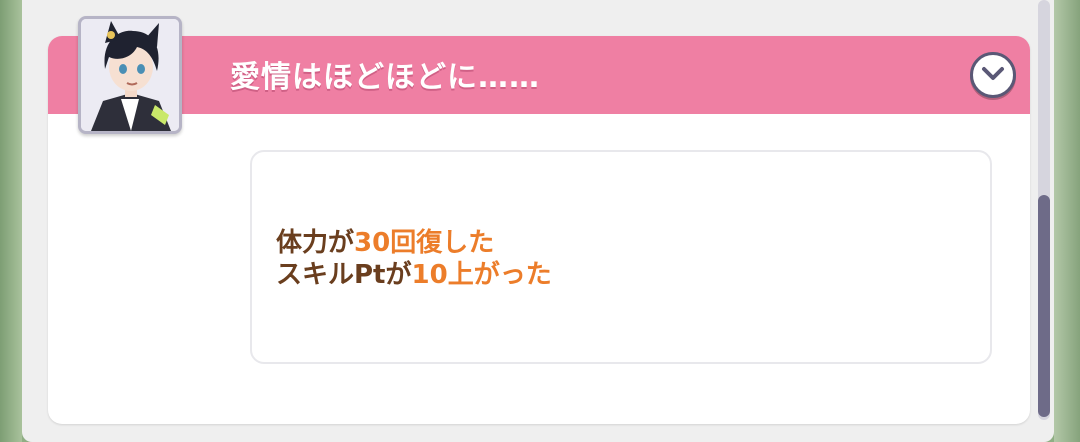 The height and width of the screenshot is (442, 1080). I want to click on result-line-skill-pt: スキルPtが10上がった, so click(414, 275).